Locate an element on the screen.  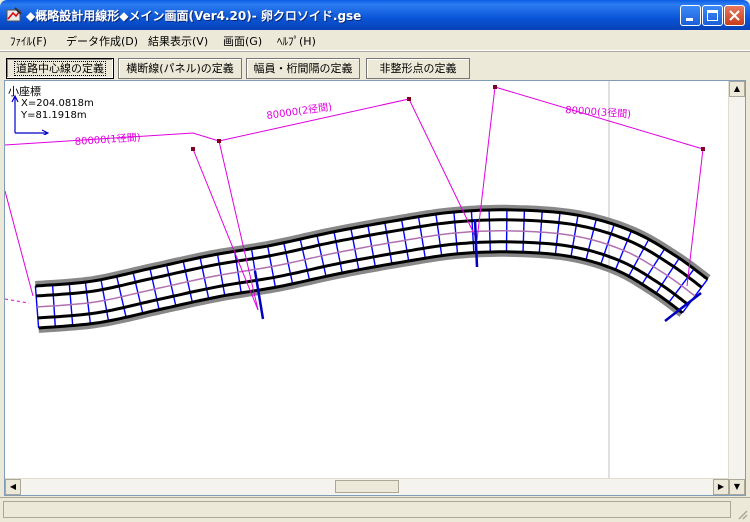
coord-y: Y=81.1918m is located at coordinates (54, 115).